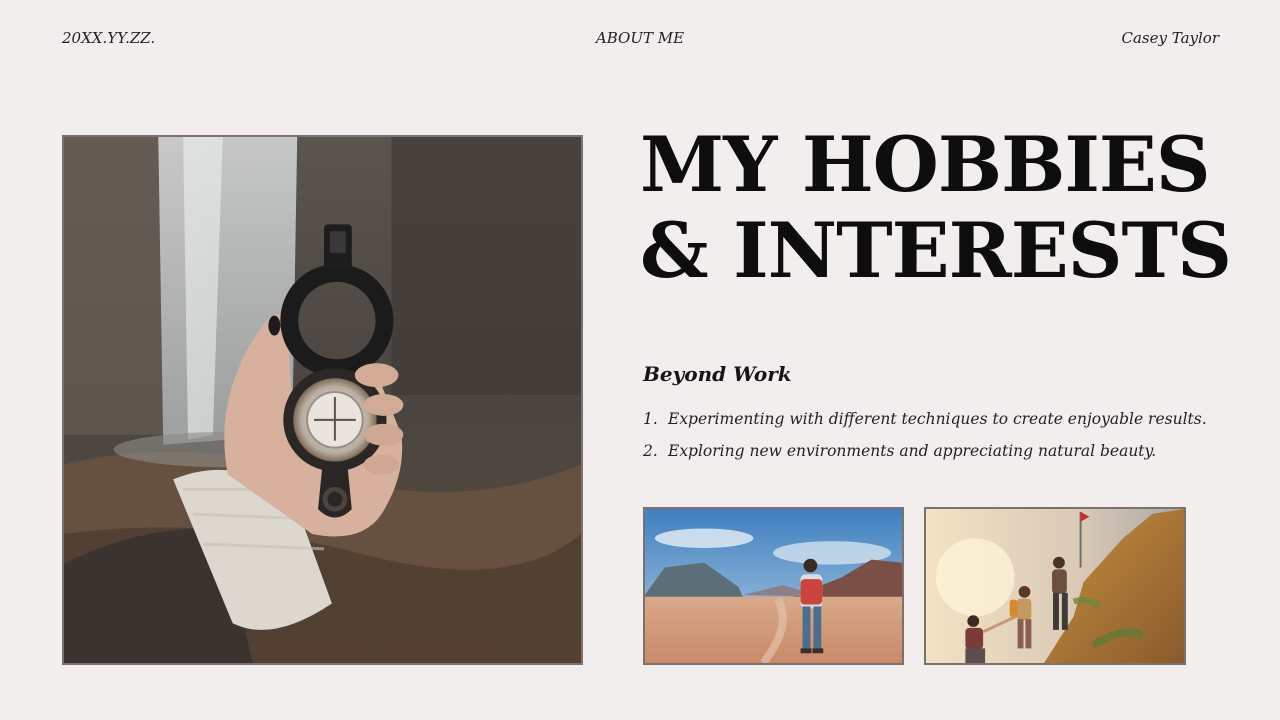  What do you see at coordinates (650, 451) in the screenshot?
I see `list-item-number: 2.` at bounding box center [650, 451].